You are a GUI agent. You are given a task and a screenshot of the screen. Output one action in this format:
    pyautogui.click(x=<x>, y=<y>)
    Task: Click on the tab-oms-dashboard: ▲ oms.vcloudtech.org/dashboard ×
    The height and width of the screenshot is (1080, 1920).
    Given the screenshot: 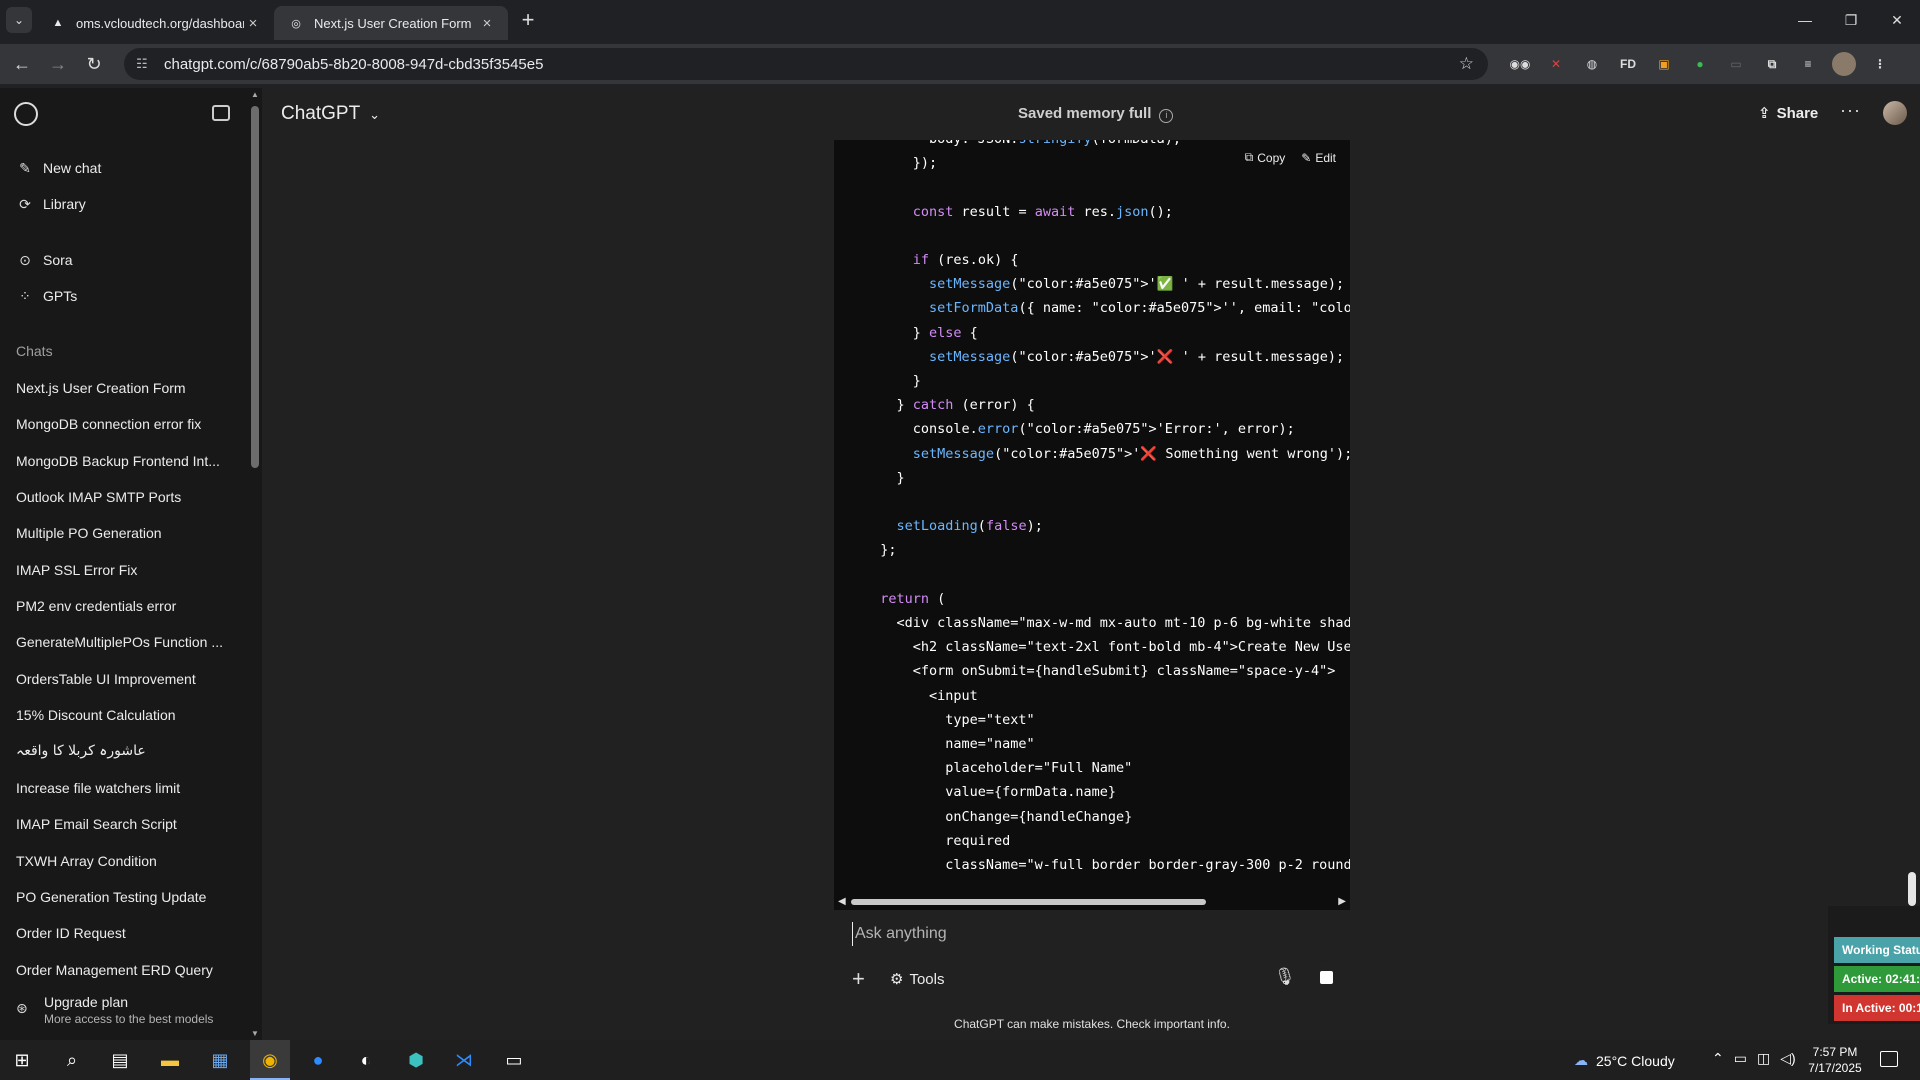 What is the action you would take?
    pyautogui.click(x=155, y=23)
    